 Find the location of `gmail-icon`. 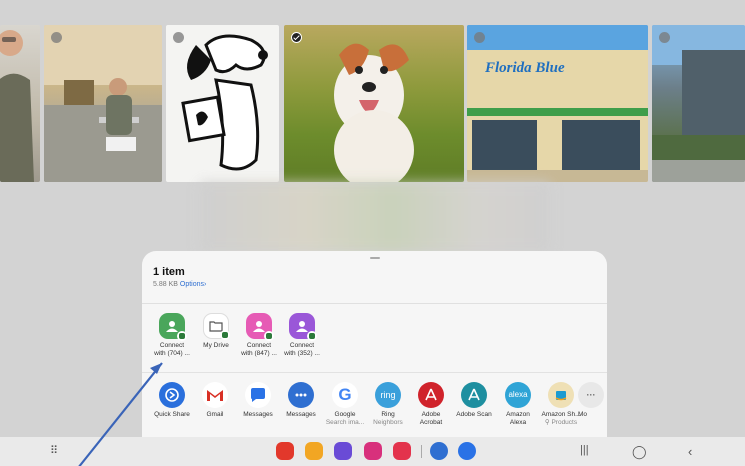

gmail-icon is located at coordinates (215, 395).